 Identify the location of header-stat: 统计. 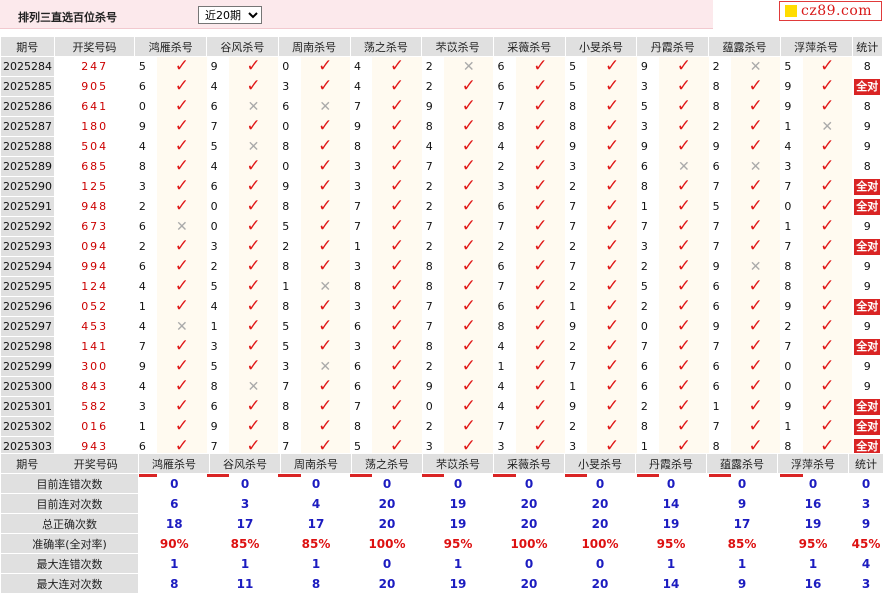
(867, 47).